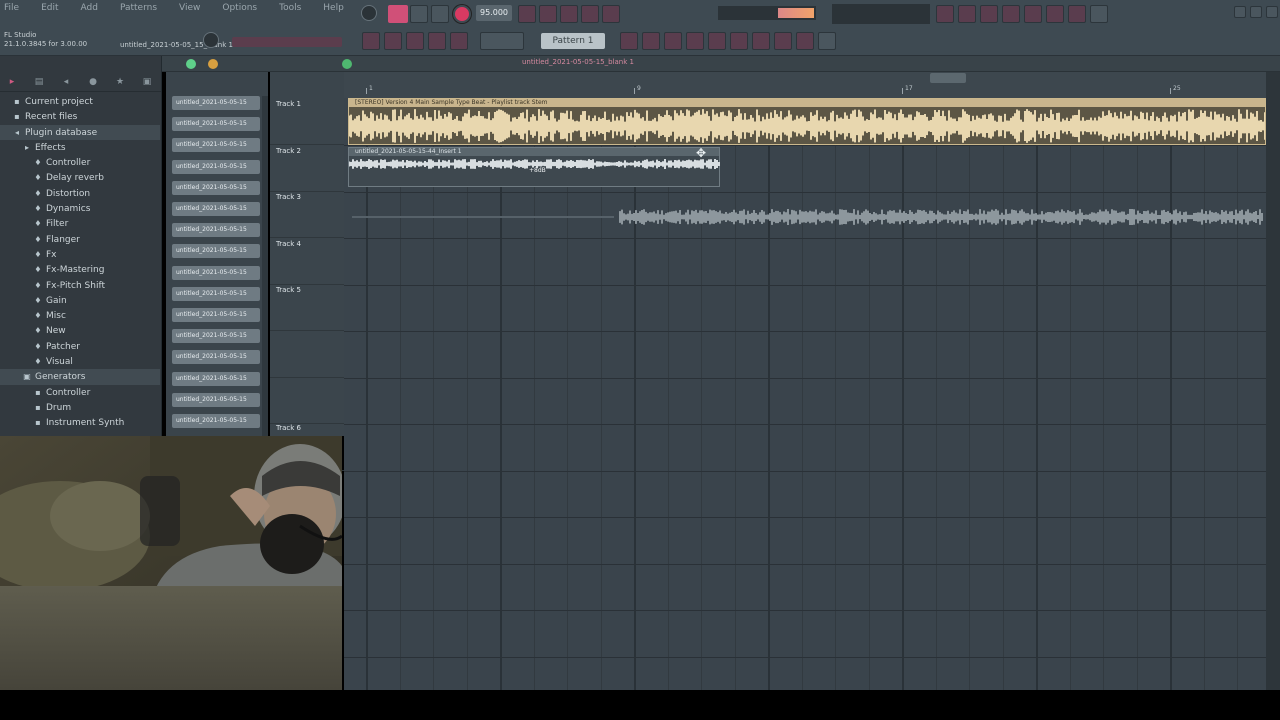  Describe the element at coordinates (440, 14) in the screenshot. I see `pattern-song-toggle` at that location.